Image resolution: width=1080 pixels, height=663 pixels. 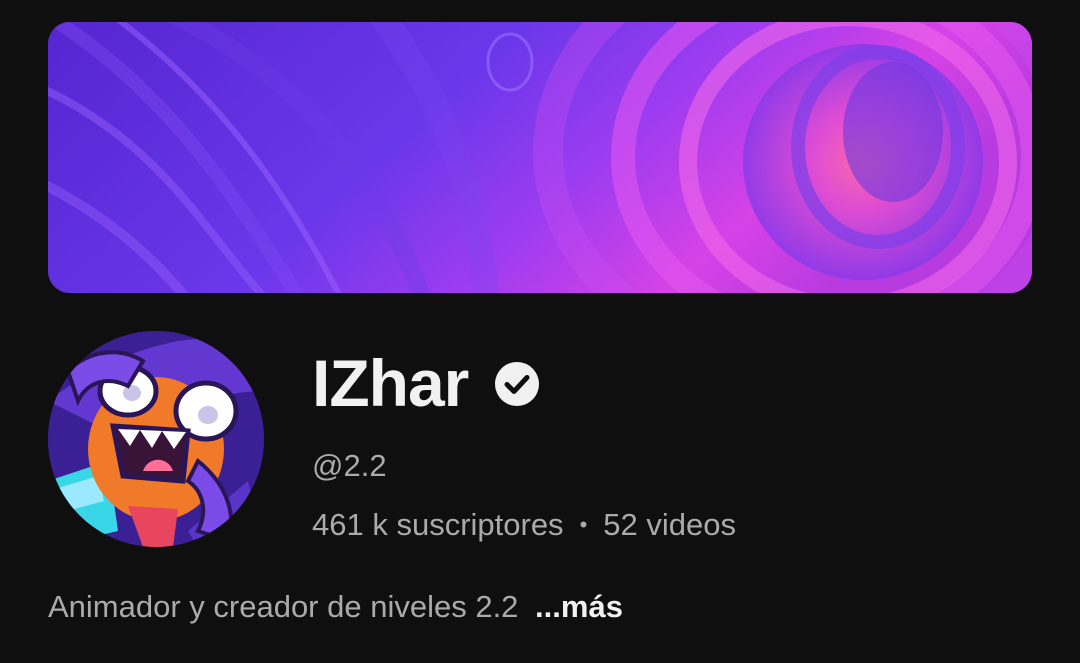 What do you see at coordinates (349, 465) in the screenshot?
I see `channel-handle: @2.2` at bounding box center [349, 465].